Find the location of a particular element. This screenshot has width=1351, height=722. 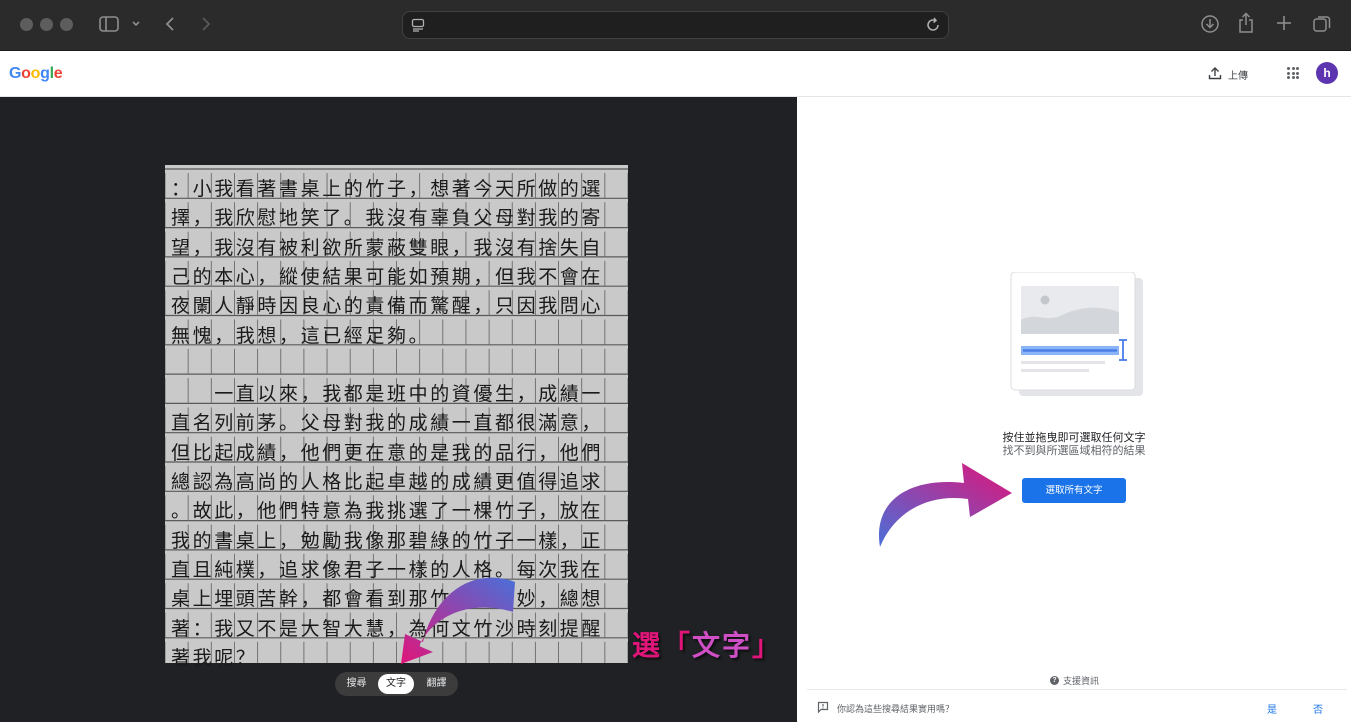

browser-toolbar is located at coordinates (675, 25).